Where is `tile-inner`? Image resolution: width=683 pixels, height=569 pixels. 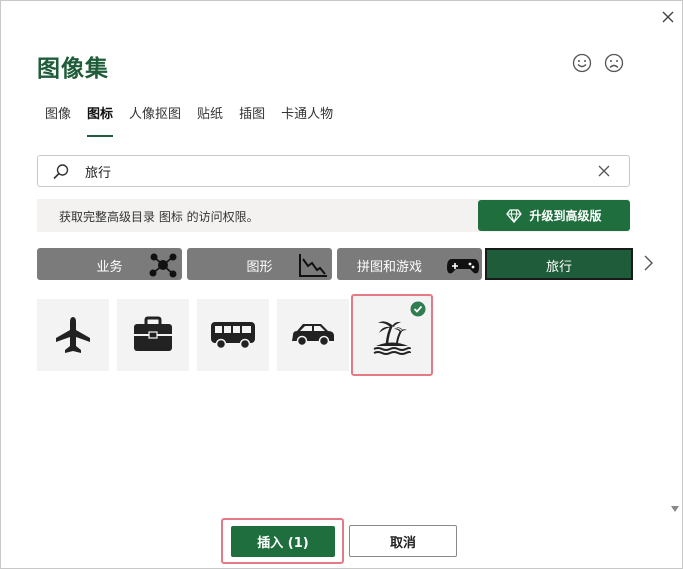
tile-inner is located at coordinates (392, 335).